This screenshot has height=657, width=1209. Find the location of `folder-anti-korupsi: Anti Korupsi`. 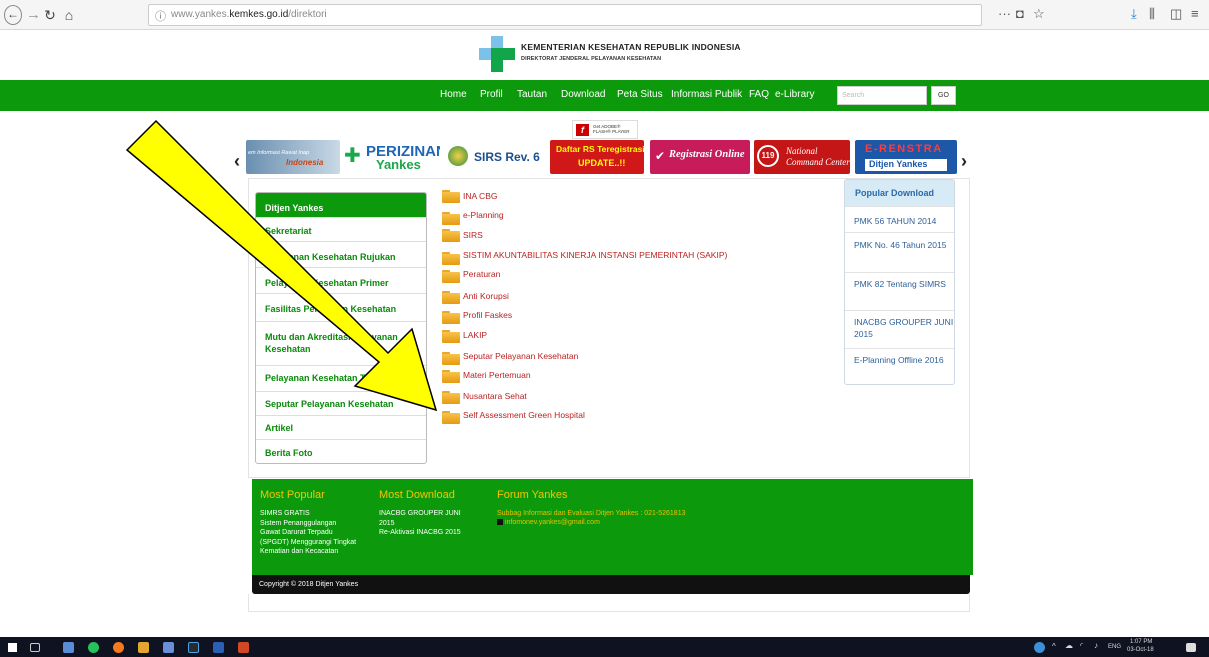

folder-anti-korupsi: Anti Korupsi is located at coordinates (486, 296).